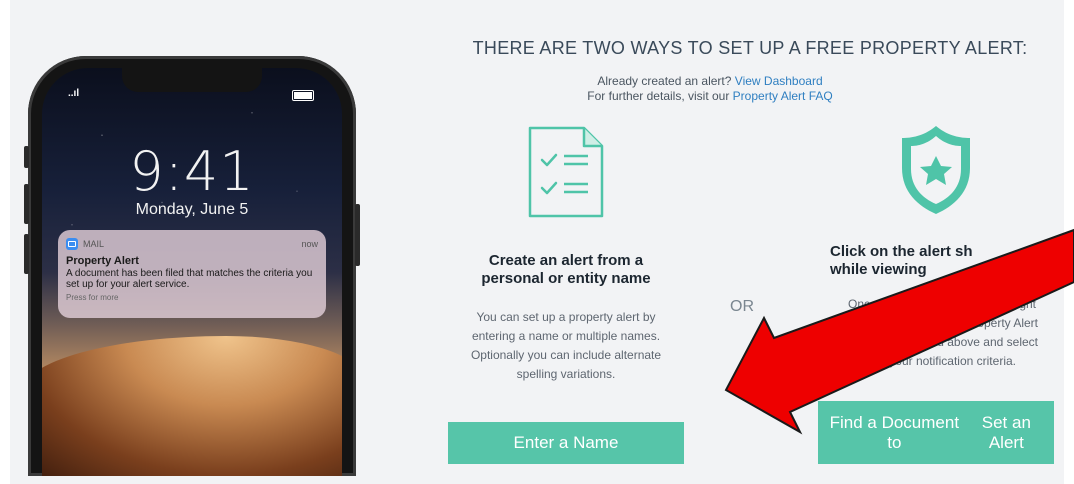 The height and width of the screenshot is (484, 1074). Describe the element at coordinates (566, 317) in the screenshot. I see `option-name-desc-line: You can set up a property alert by` at that location.